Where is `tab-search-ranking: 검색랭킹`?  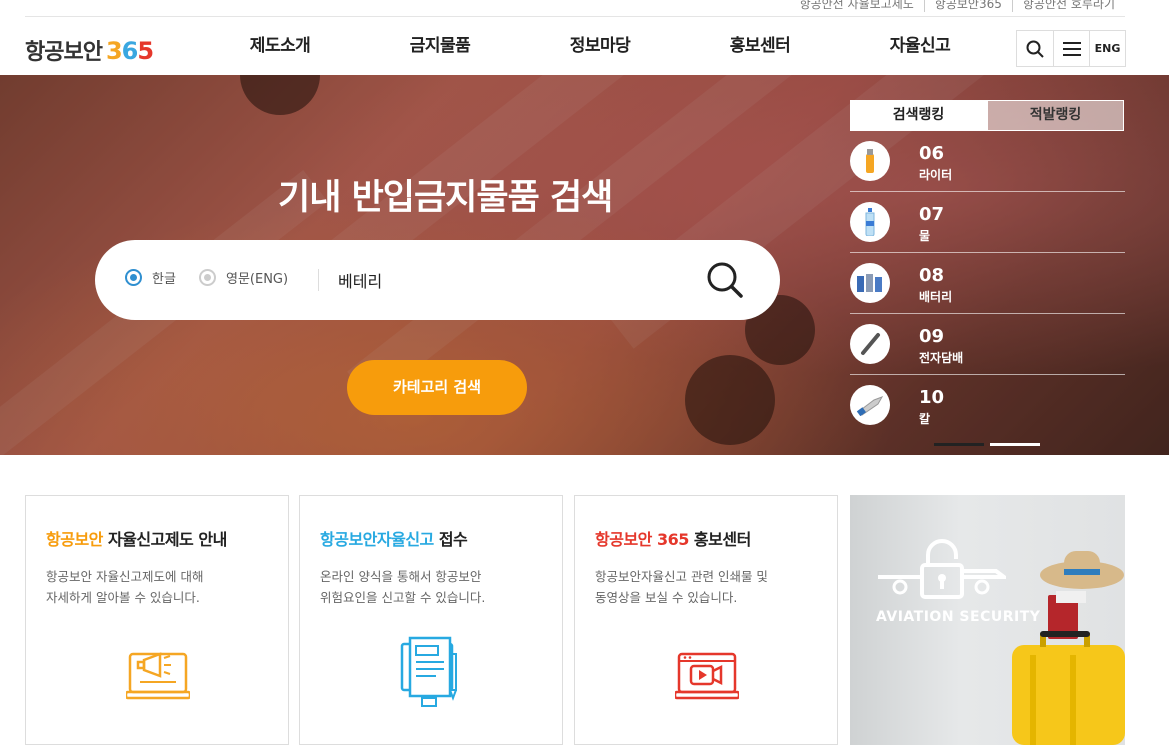 tab-search-ranking: 검색랭킹 is located at coordinates (918, 115).